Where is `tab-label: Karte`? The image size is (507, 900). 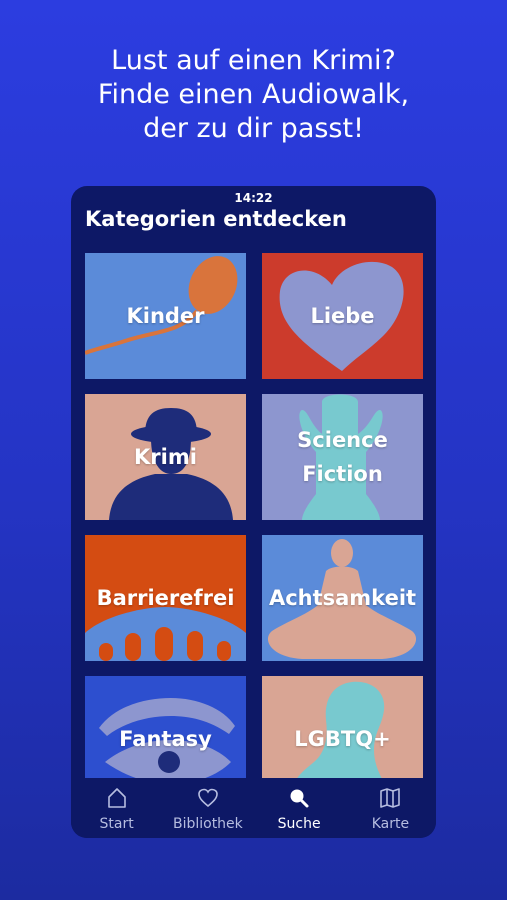 tab-label: Karte is located at coordinates (390, 824).